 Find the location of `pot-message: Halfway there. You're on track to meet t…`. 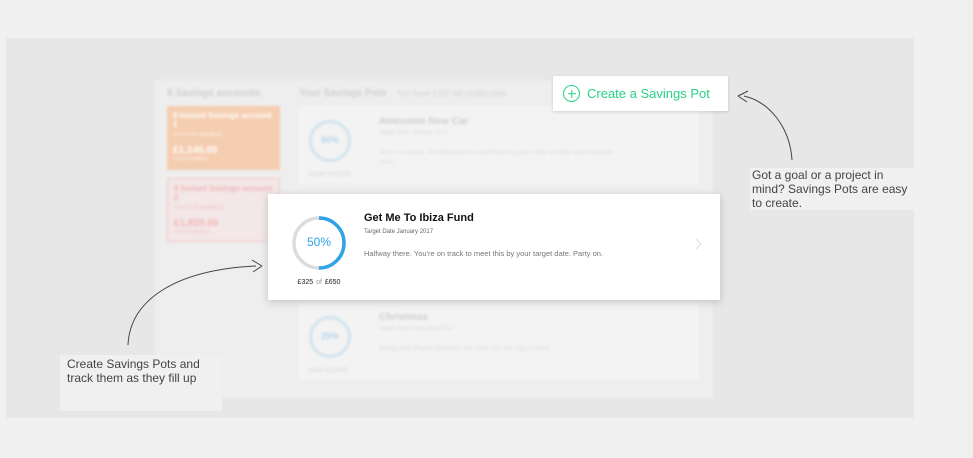

pot-message: Halfway there. You're on track to meet t… is located at coordinates (484, 253).